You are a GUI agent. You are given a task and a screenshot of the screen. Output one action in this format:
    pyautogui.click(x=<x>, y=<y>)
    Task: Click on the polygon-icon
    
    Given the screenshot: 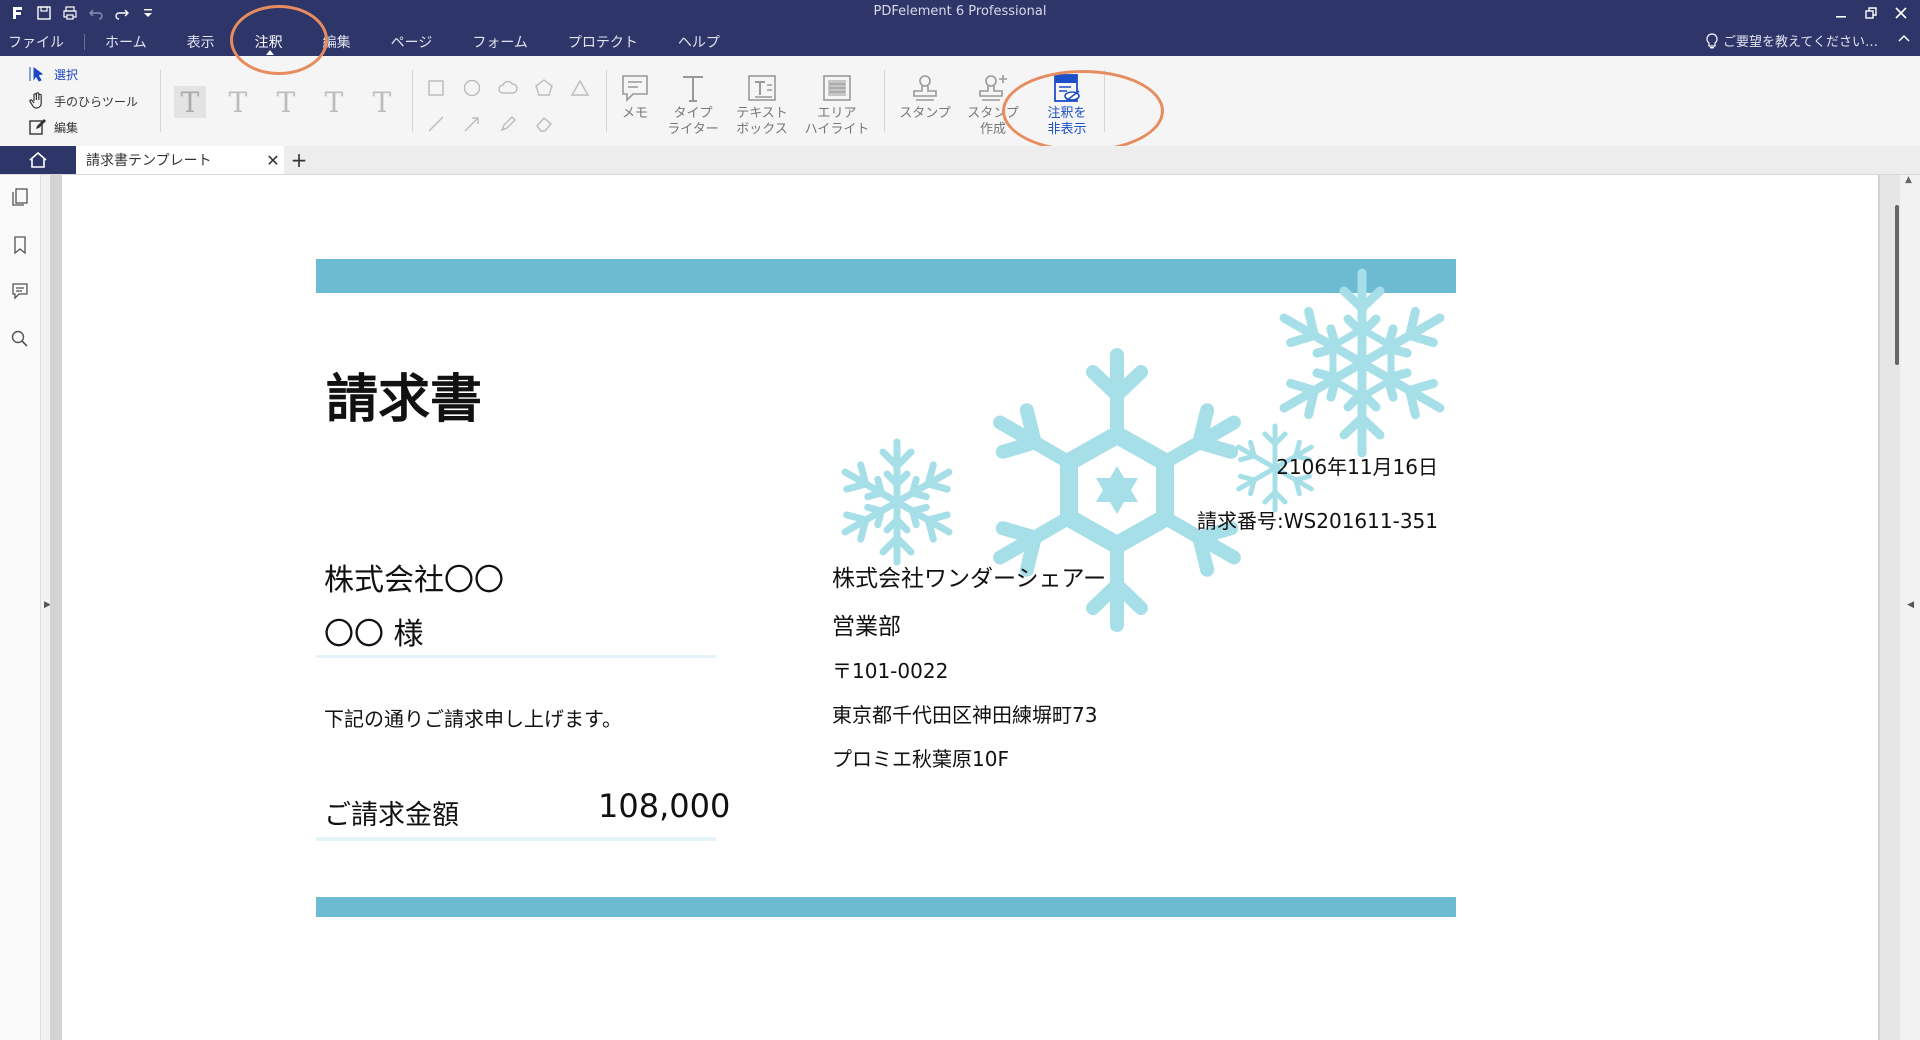 What is the action you would take?
    pyautogui.click(x=544, y=88)
    